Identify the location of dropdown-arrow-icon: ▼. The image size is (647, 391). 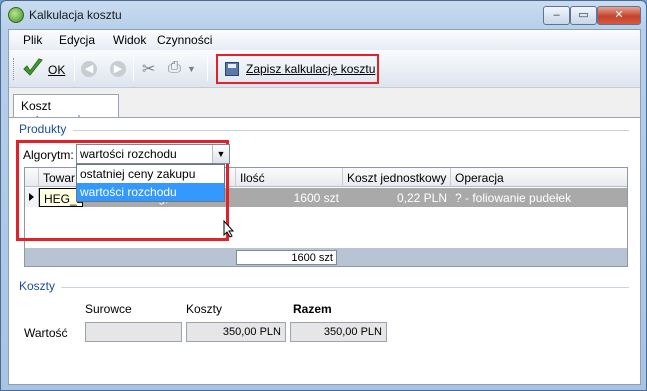
(191, 69).